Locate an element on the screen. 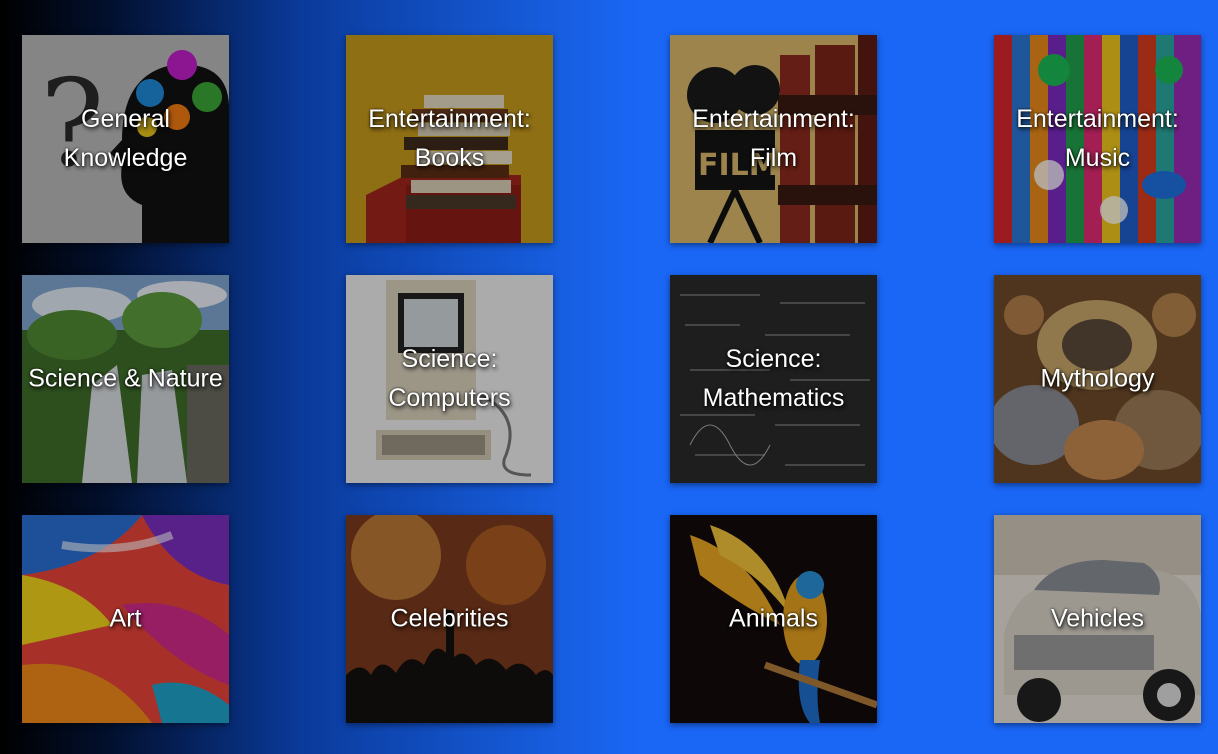 The width and height of the screenshot is (1218, 754). category-tile-art: Art is located at coordinates (125, 619).